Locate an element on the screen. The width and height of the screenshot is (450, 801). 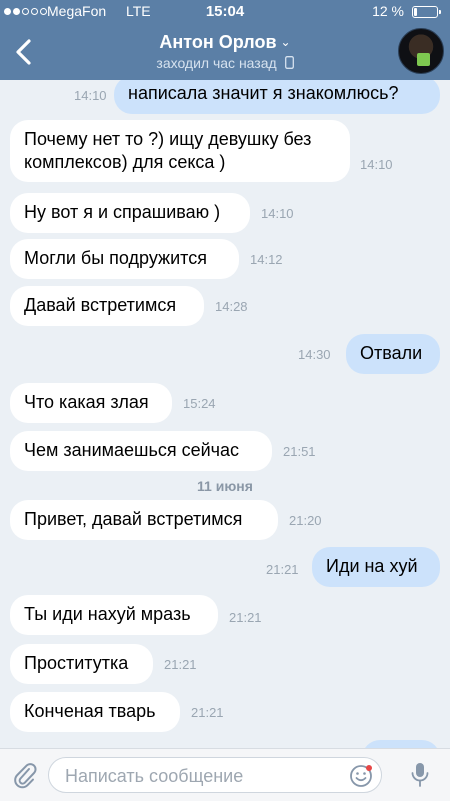
message-text: Конченая тварь is located at coordinates (90, 711).